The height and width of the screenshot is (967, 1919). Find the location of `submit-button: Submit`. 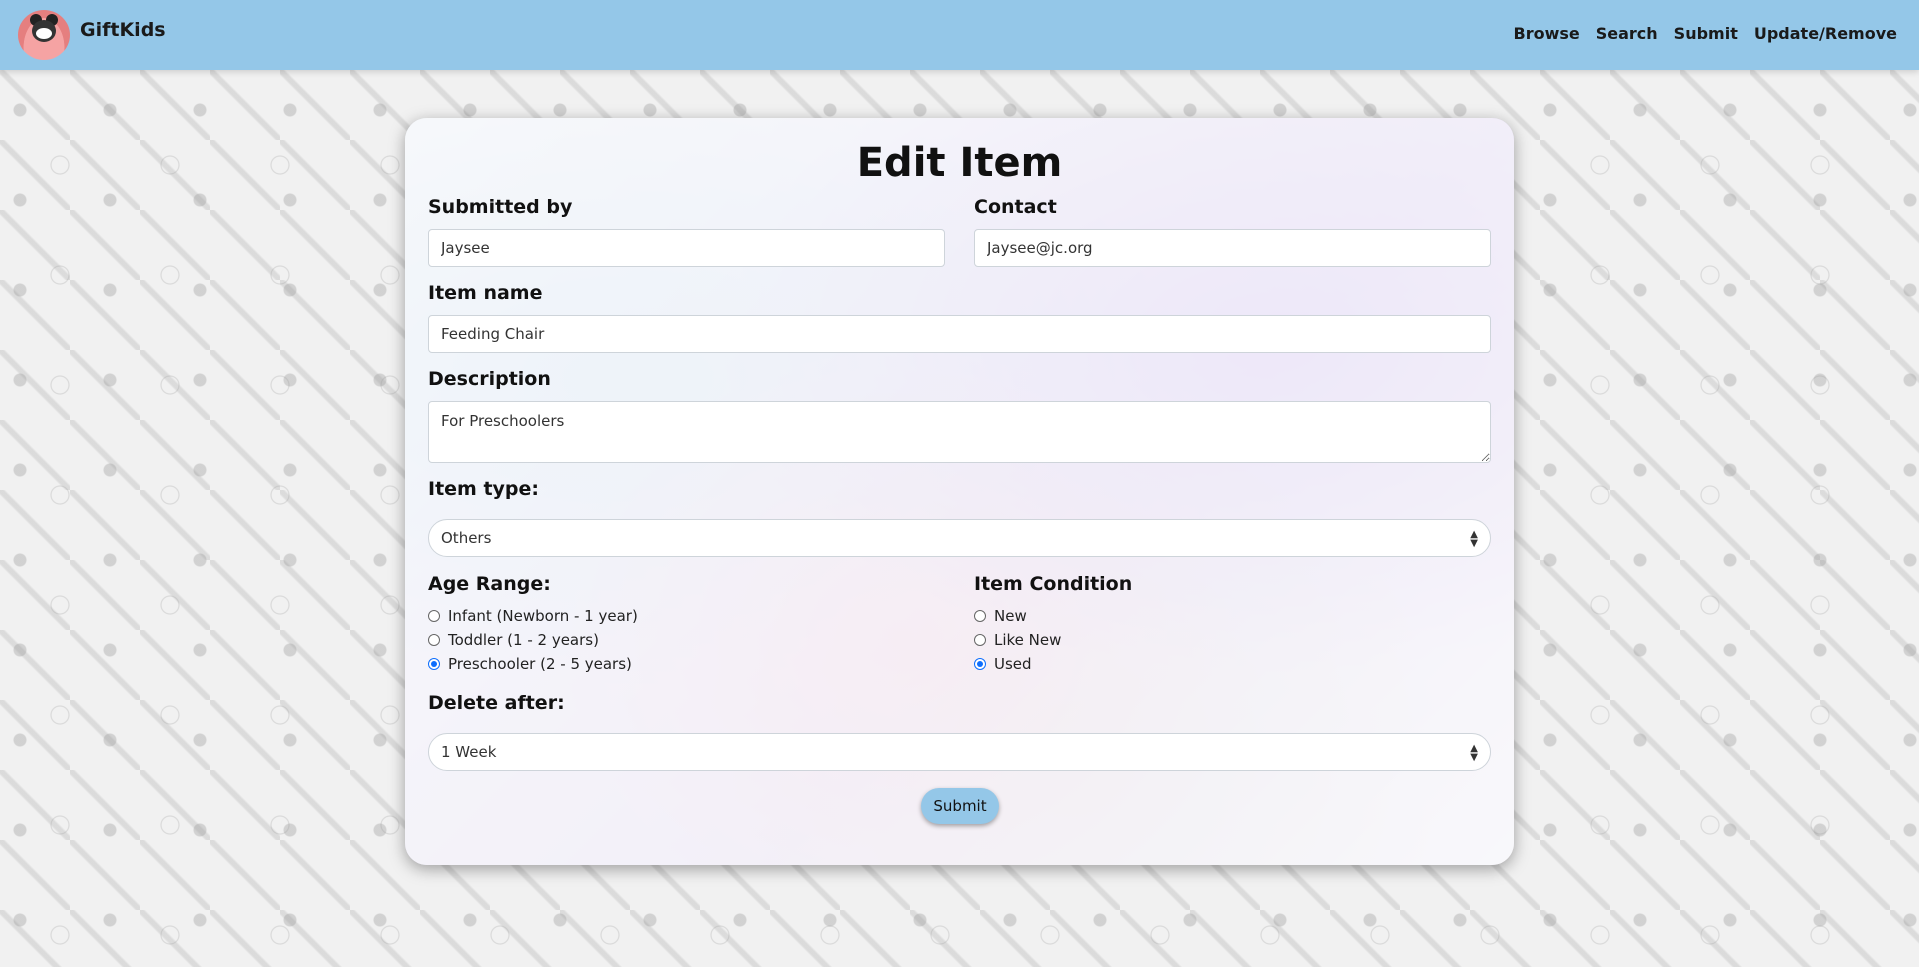

submit-button: Submit is located at coordinates (960, 806).